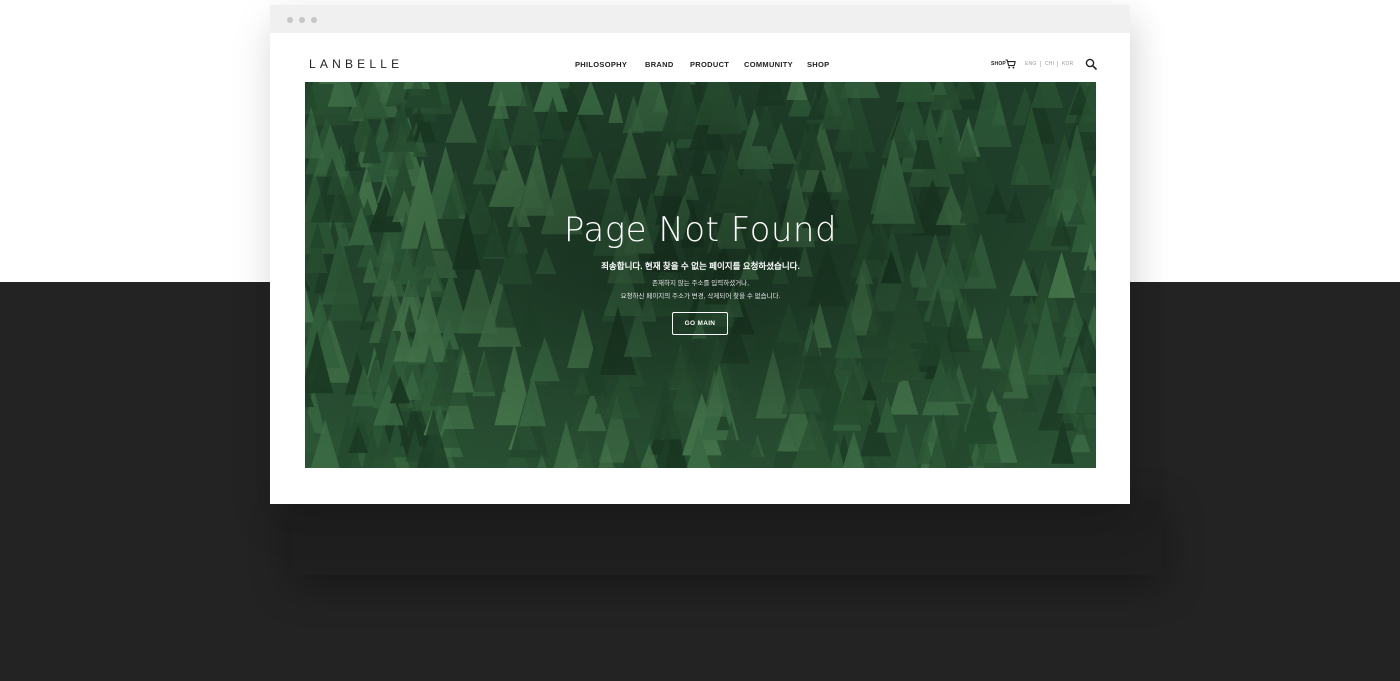 This screenshot has width=1400, height=681. I want to click on shop-link: SHOP, so click(998, 64).